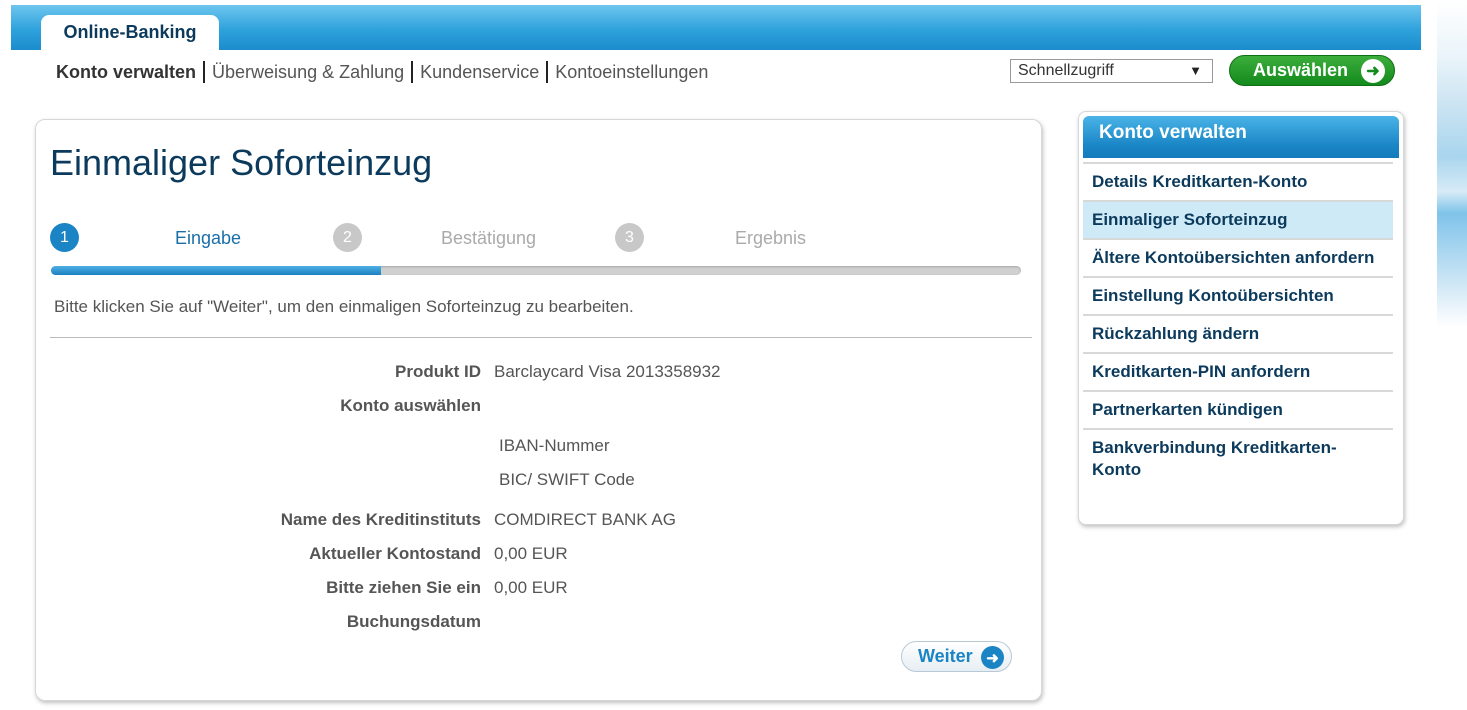  I want to click on bank-name-value: COMDIRECT BANK AG, so click(585, 519).